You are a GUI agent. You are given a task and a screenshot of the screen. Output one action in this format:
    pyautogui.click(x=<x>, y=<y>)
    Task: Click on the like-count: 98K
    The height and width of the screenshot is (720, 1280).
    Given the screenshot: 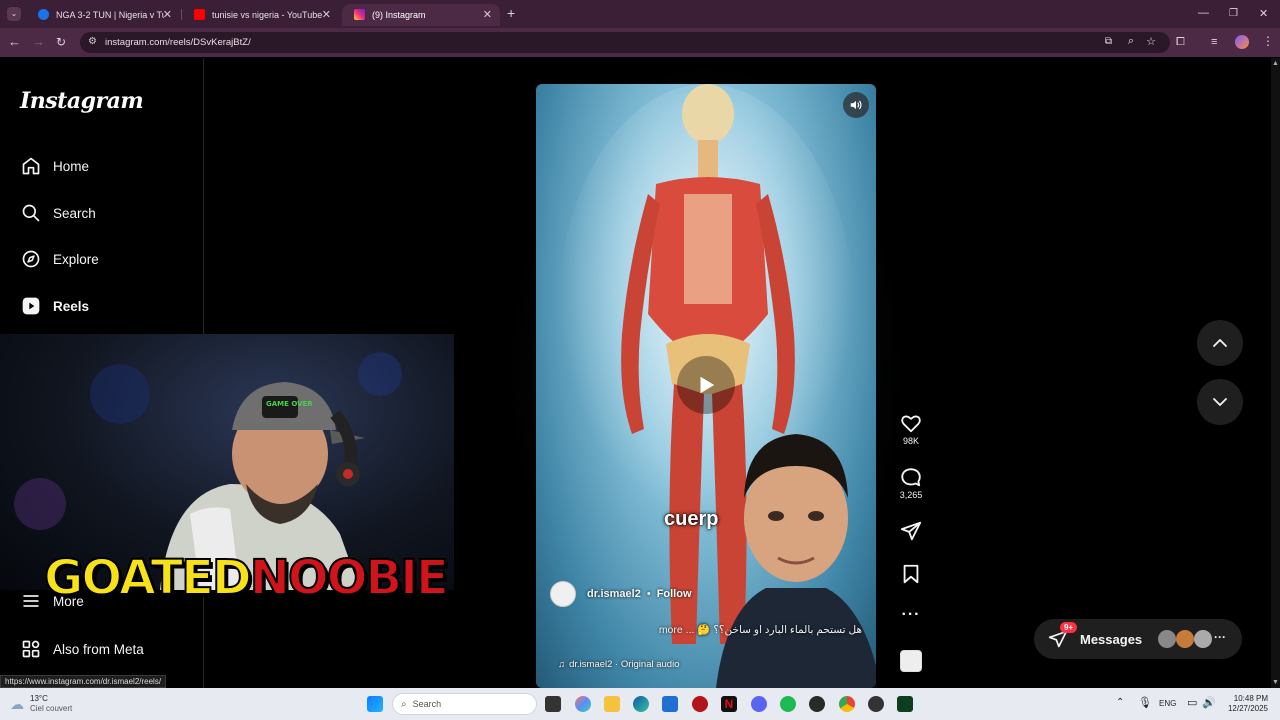 What is the action you would take?
    pyautogui.click(x=910, y=441)
    